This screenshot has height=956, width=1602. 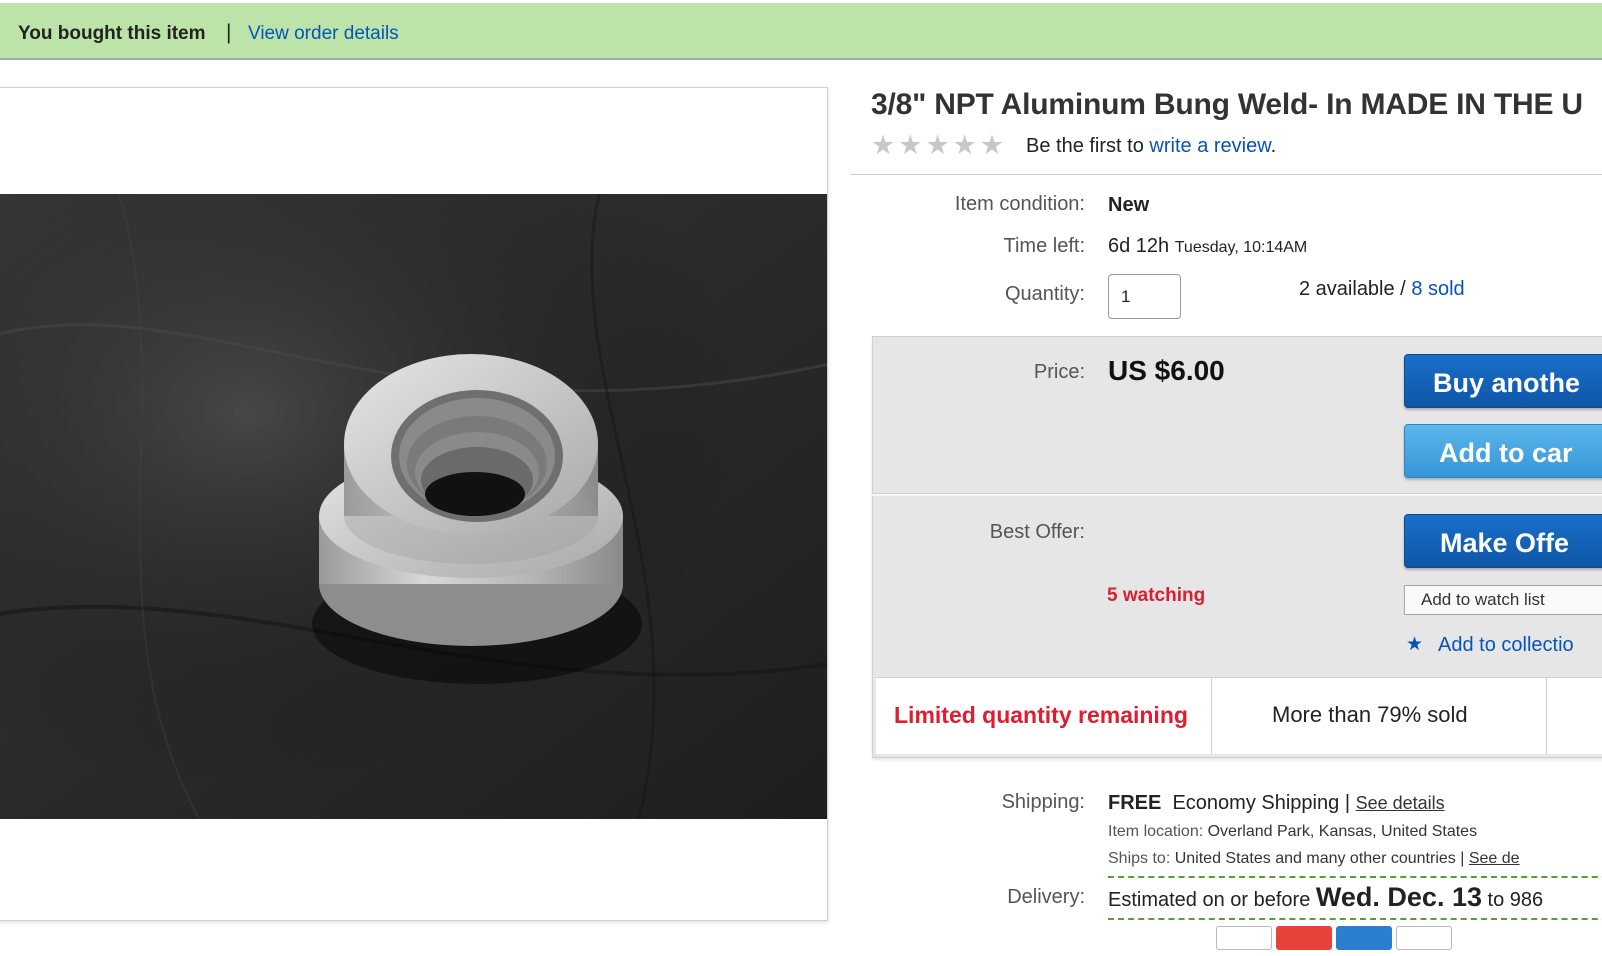 What do you see at coordinates (1400, 803) in the screenshot?
I see `see-shipping-details-link: See details` at bounding box center [1400, 803].